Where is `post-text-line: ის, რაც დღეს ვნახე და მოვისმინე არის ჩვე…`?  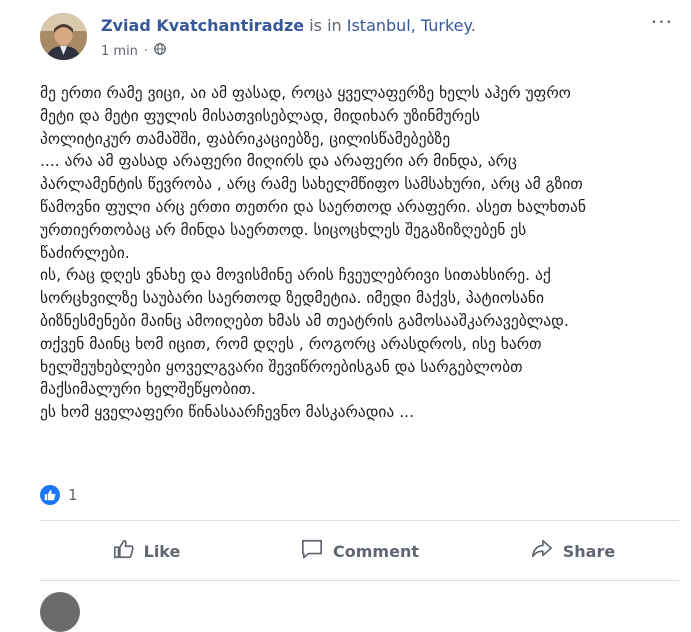
post-text-line: ის, რაც დღეს ვნახე და მოვისმინე არის ჩვე… is located at coordinates (295, 275).